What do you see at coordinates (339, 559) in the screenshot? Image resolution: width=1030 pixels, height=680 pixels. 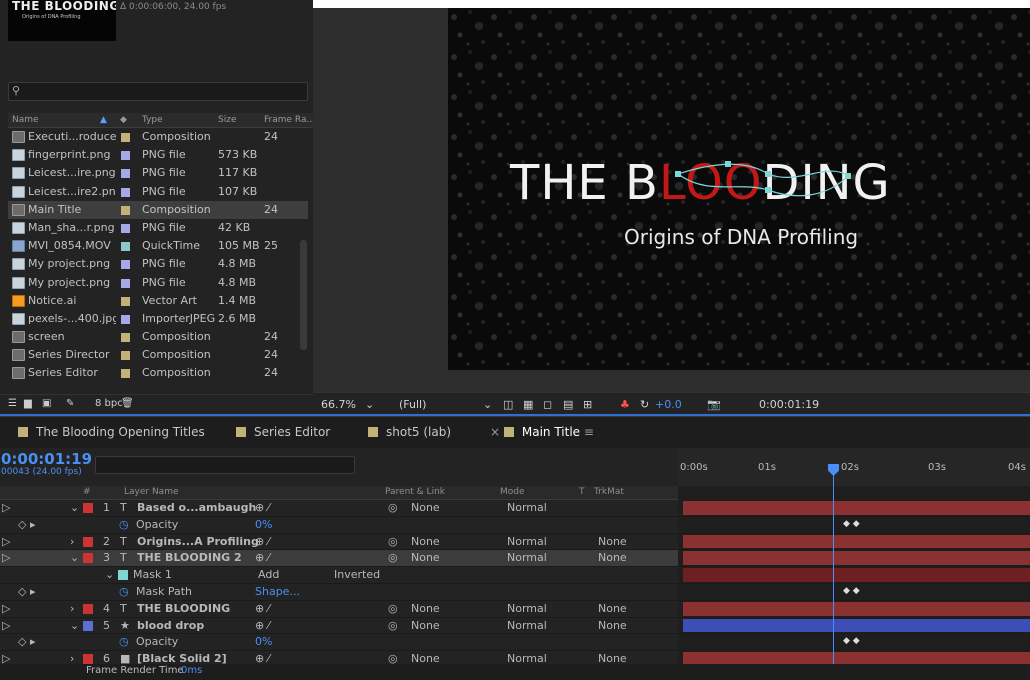 I see `layer-row: ▷ ⌄ 3 T THE BLOODING 2 ⊕ ⁄ ◎ None Normal None` at bounding box center [339, 559].